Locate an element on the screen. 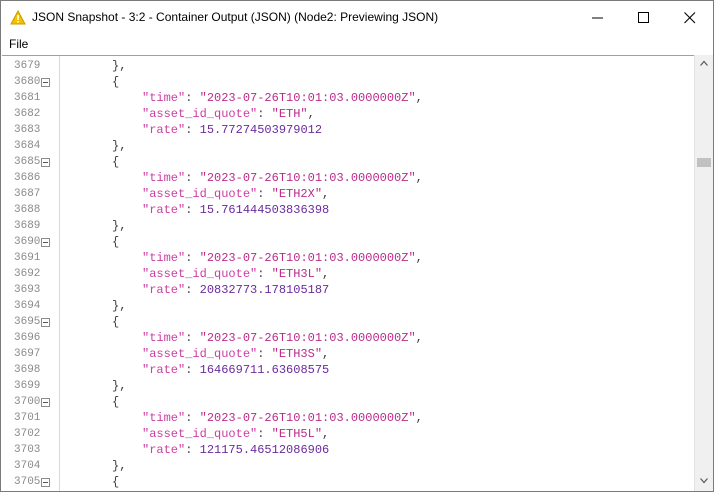  code-line: 3683 "rate": 15.77274503979012 is located at coordinates (348, 130).